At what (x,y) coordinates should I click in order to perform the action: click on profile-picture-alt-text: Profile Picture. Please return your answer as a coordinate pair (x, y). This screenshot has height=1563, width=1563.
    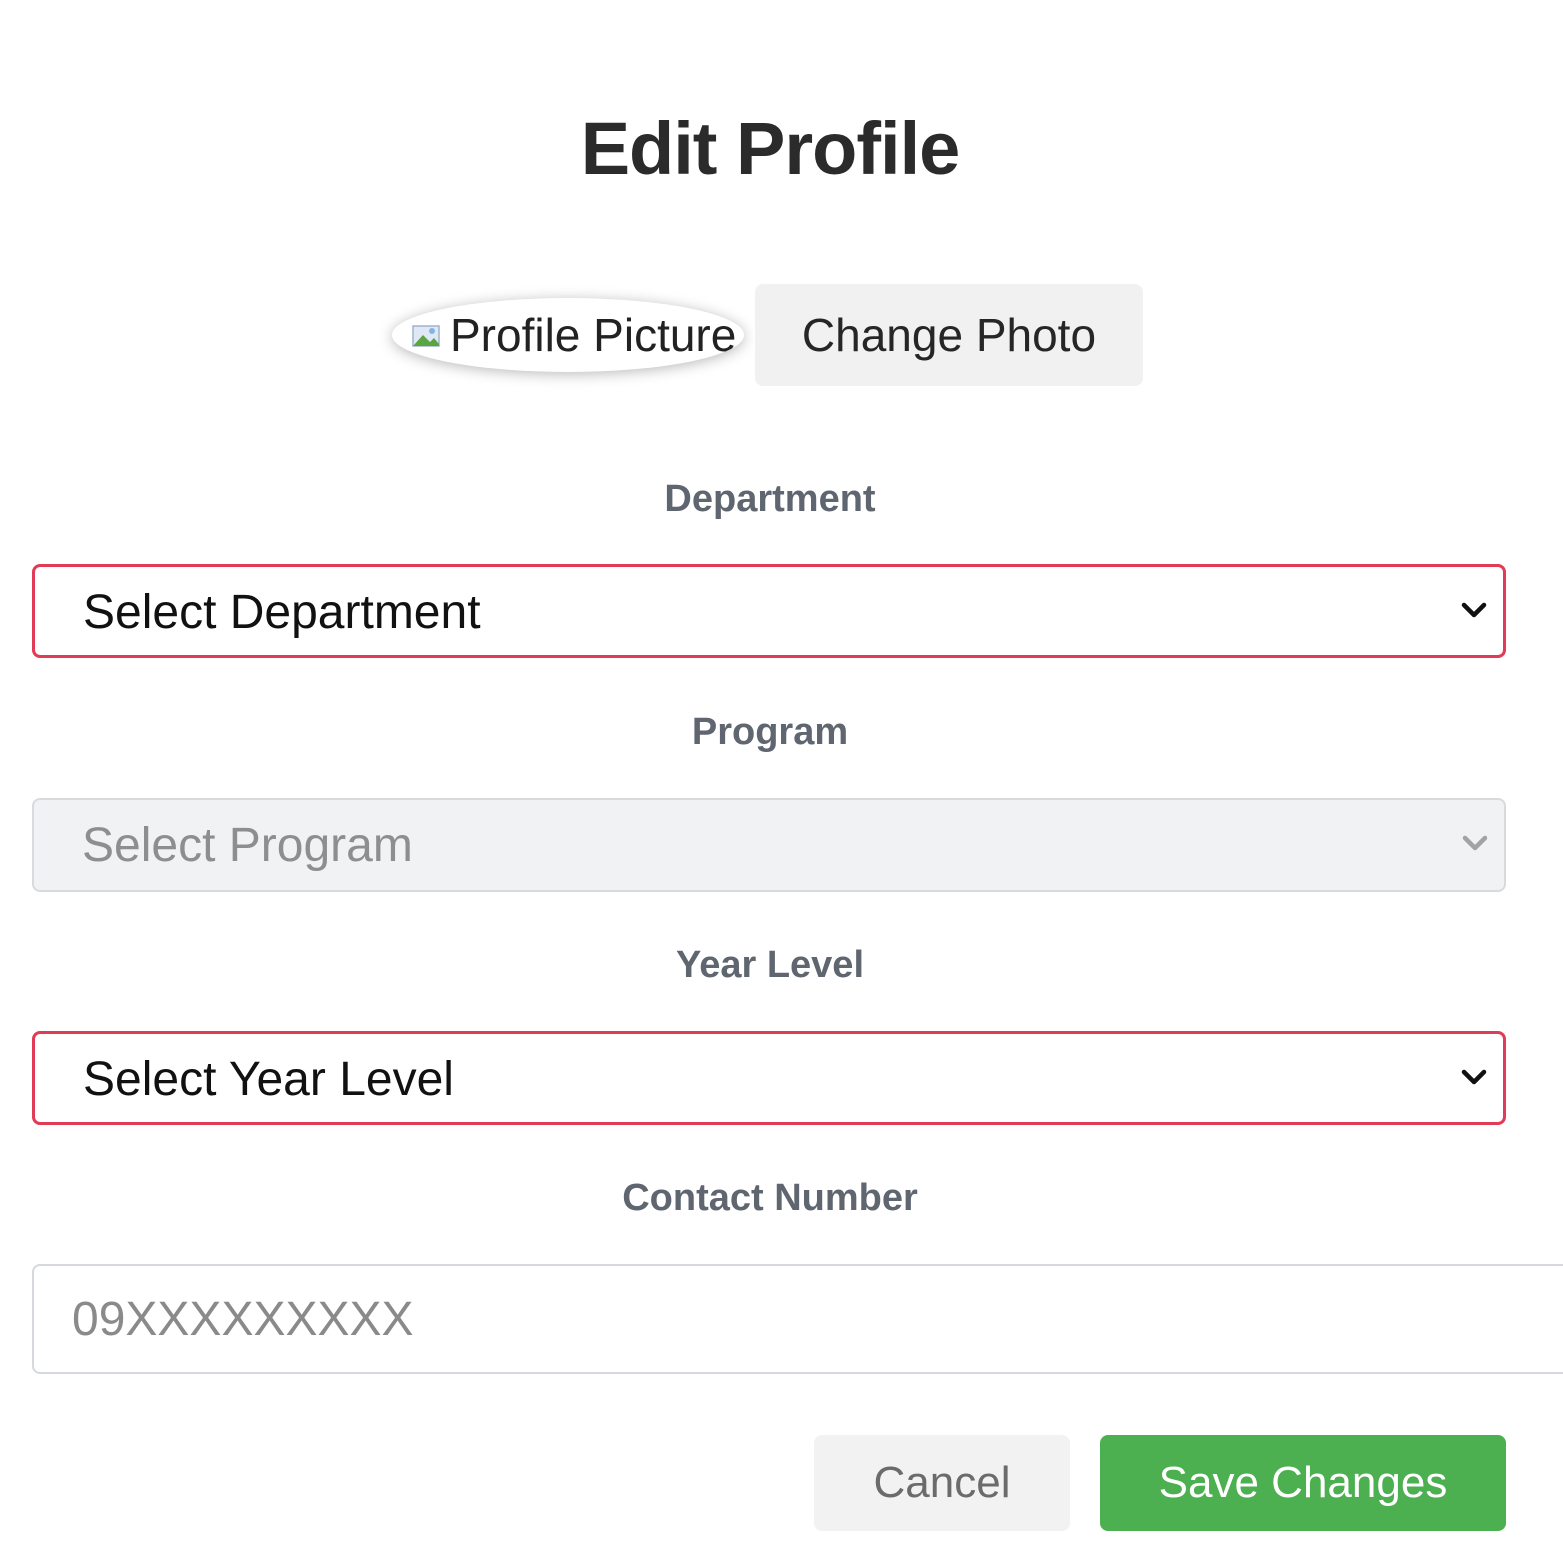
    Looking at the image, I should click on (593, 335).